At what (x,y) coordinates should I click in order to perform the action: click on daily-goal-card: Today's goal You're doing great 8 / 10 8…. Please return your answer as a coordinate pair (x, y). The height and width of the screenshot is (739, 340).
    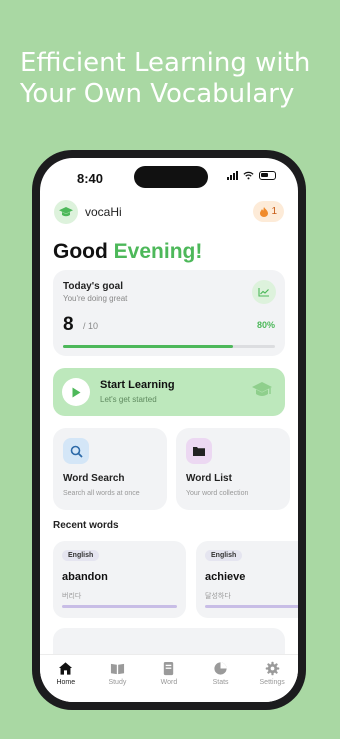
    Looking at the image, I should click on (169, 313).